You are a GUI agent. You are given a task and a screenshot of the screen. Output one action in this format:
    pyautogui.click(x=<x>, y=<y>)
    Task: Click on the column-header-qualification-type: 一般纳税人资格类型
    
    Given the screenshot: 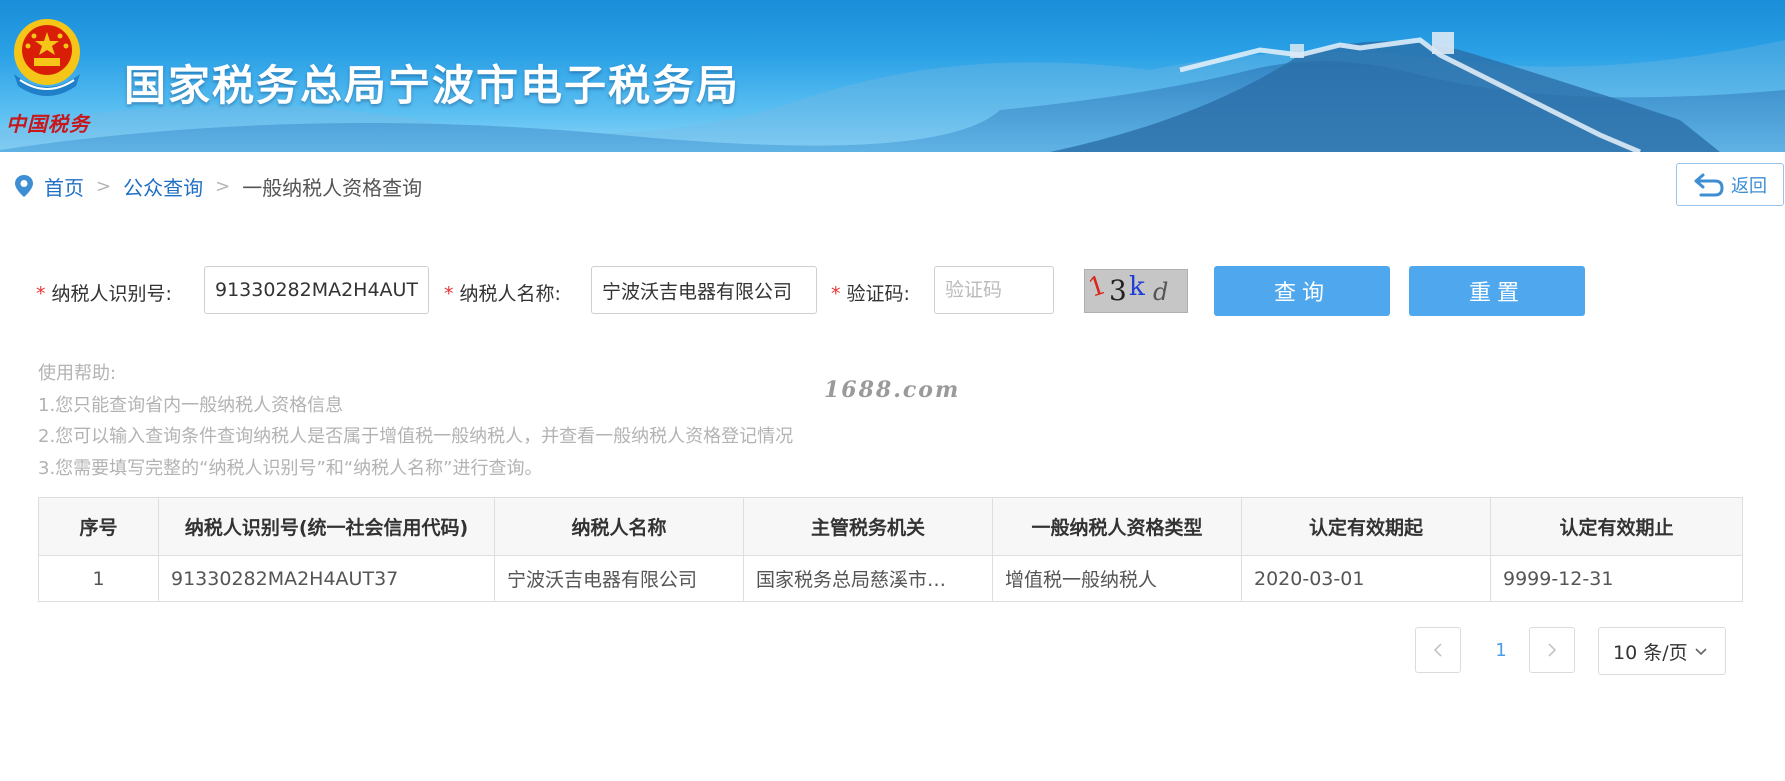 What is the action you would take?
    pyautogui.click(x=1117, y=526)
    